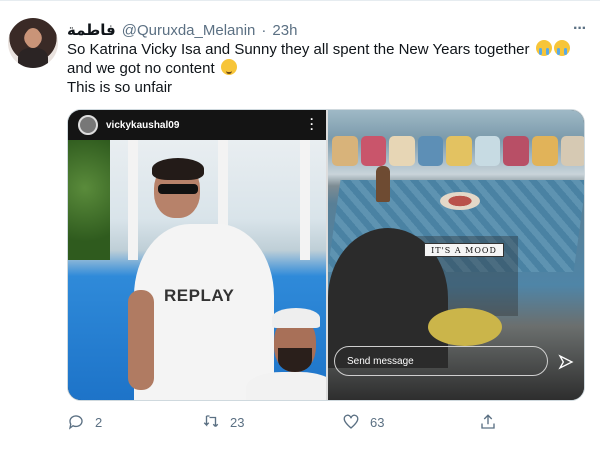 The width and height of the screenshot is (600, 450). What do you see at coordinates (228, 67) in the screenshot?
I see `relieved-face-icon` at bounding box center [228, 67].